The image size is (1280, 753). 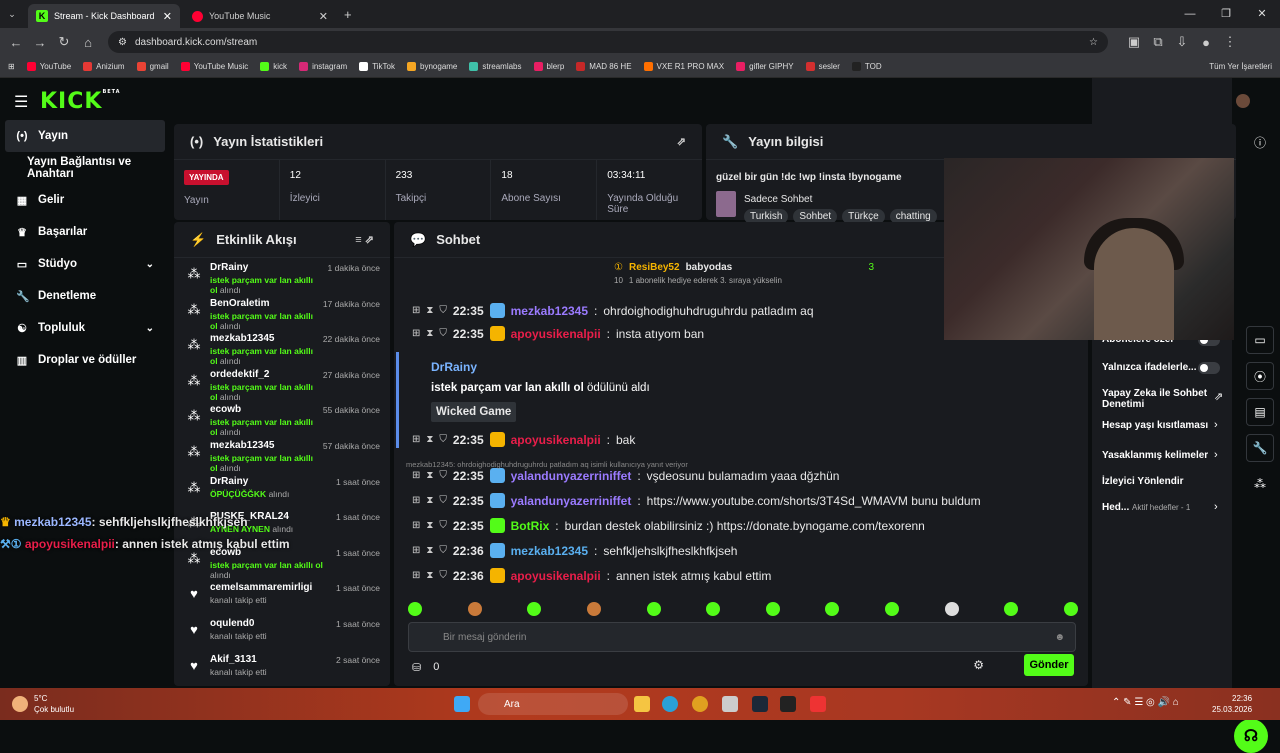 What do you see at coordinates (765, 66) in the screenshot?
I see `bookmark-item: gifler GIPHY` at bounding box center [765, 66].